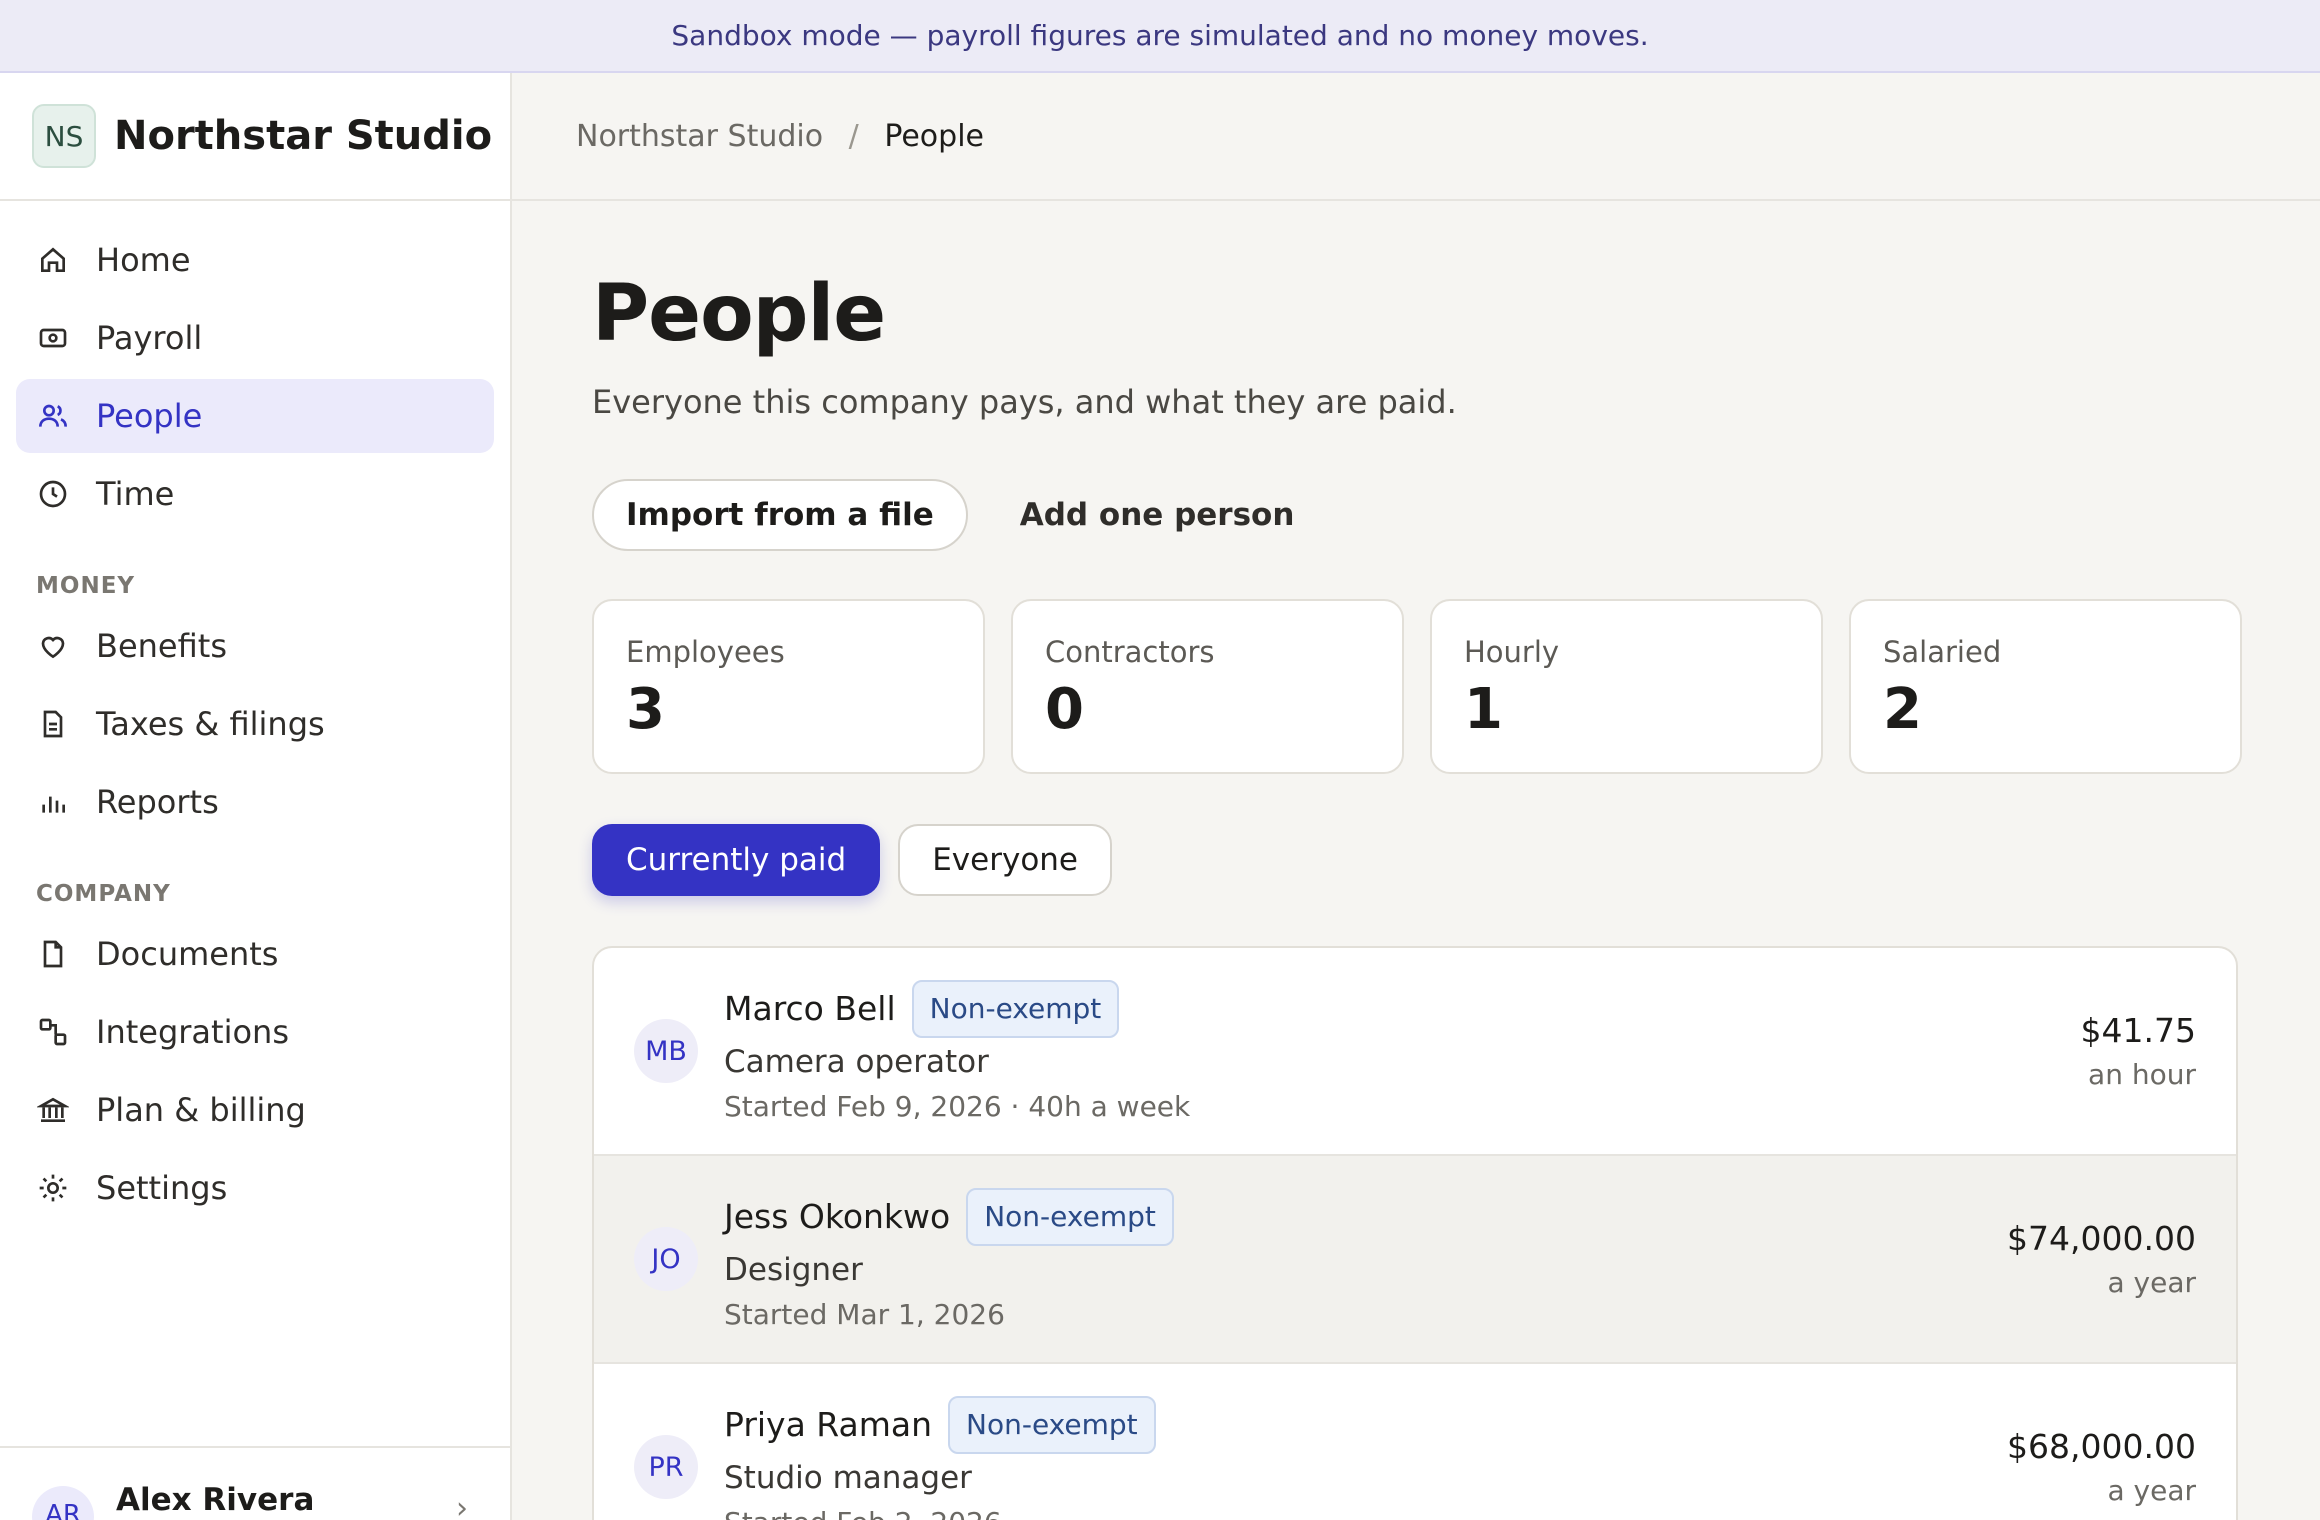  What do you see at coordinates (810, 1008) in the screenshot?
I see `person-name: Marco Bell` at bounding box center [810, 1008].